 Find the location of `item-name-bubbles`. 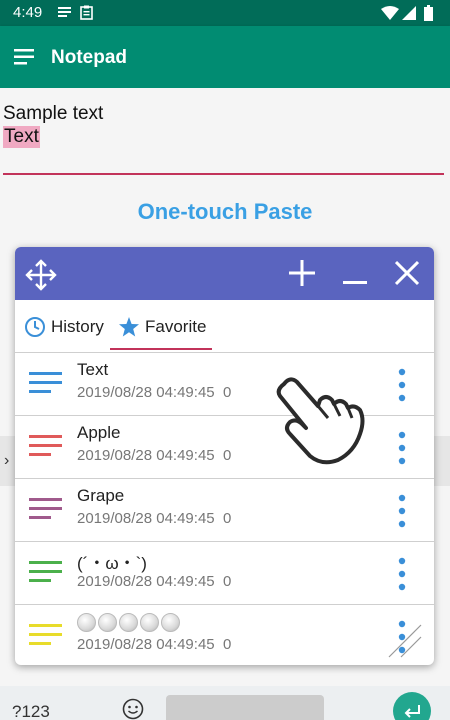

item-name-bubbles is located at coordinates (129, 622).